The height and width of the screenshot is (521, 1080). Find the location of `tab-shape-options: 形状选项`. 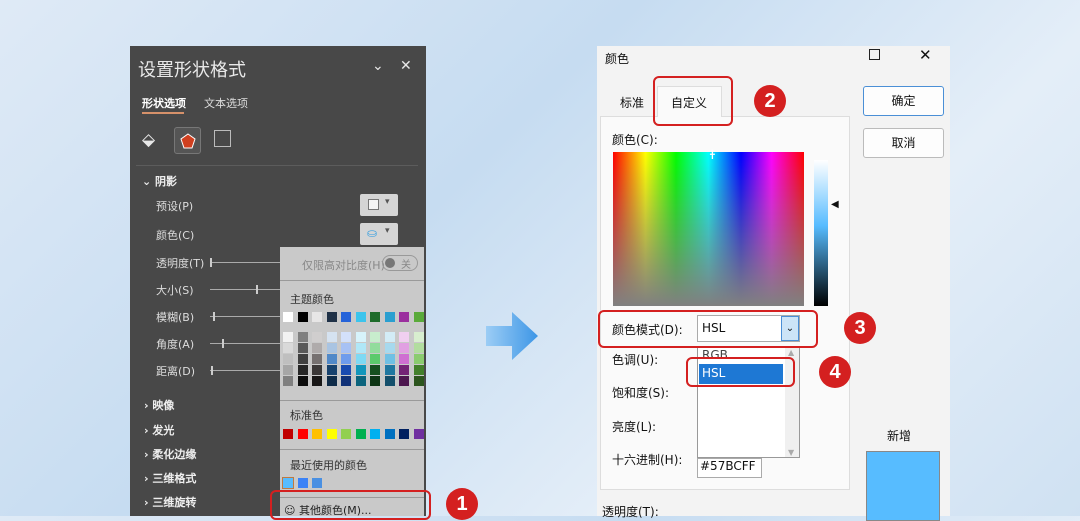

tab-shape-options: 形状选项 is located at coordinates (164, 103).